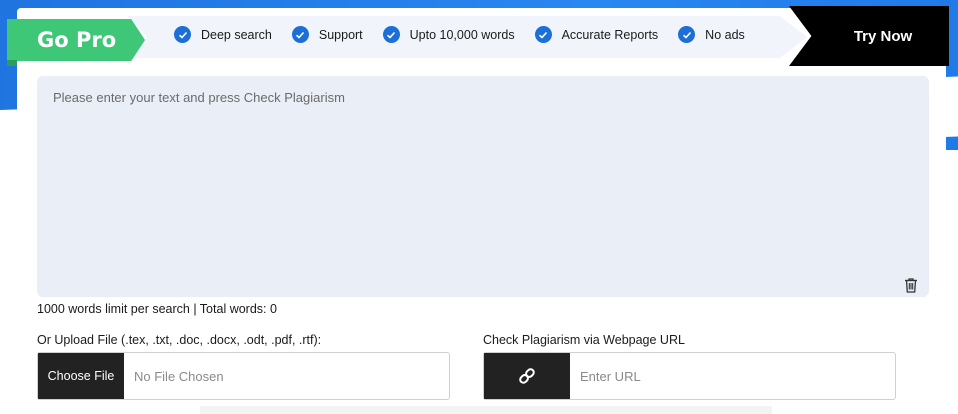 This screenshot has height=414, width=958. What do you see at coordinates (243, 376) in the screenshot?
I see `file-upload-field: Choose File No File Chosen` at bounding box center [243, 376].